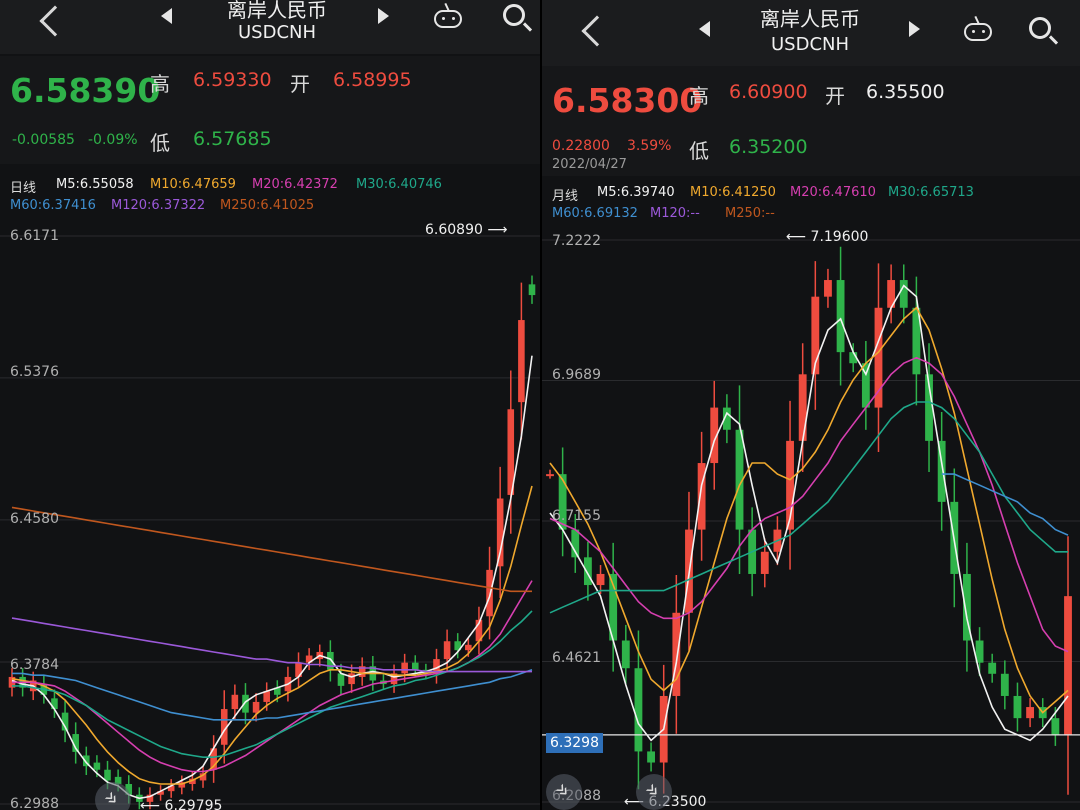  I want to click on ma60-value: M60:6.69132, so click(595, 213).